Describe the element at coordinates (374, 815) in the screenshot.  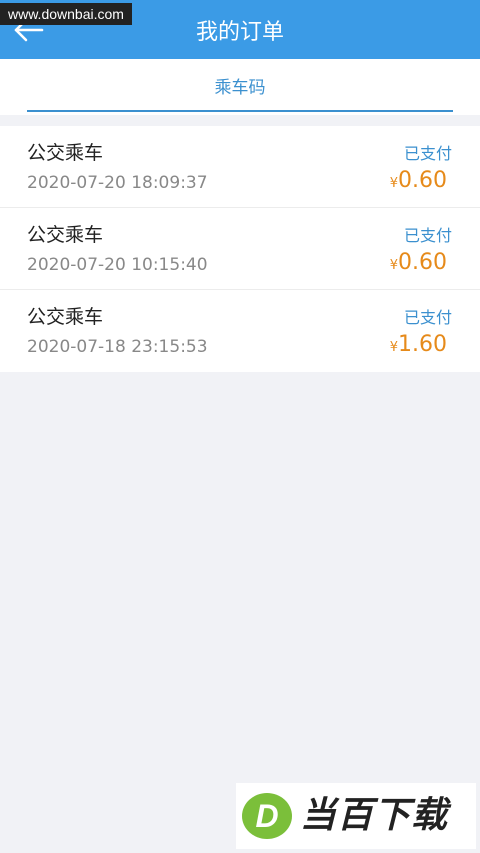
I see `logo-text: 当百下载` at that location.